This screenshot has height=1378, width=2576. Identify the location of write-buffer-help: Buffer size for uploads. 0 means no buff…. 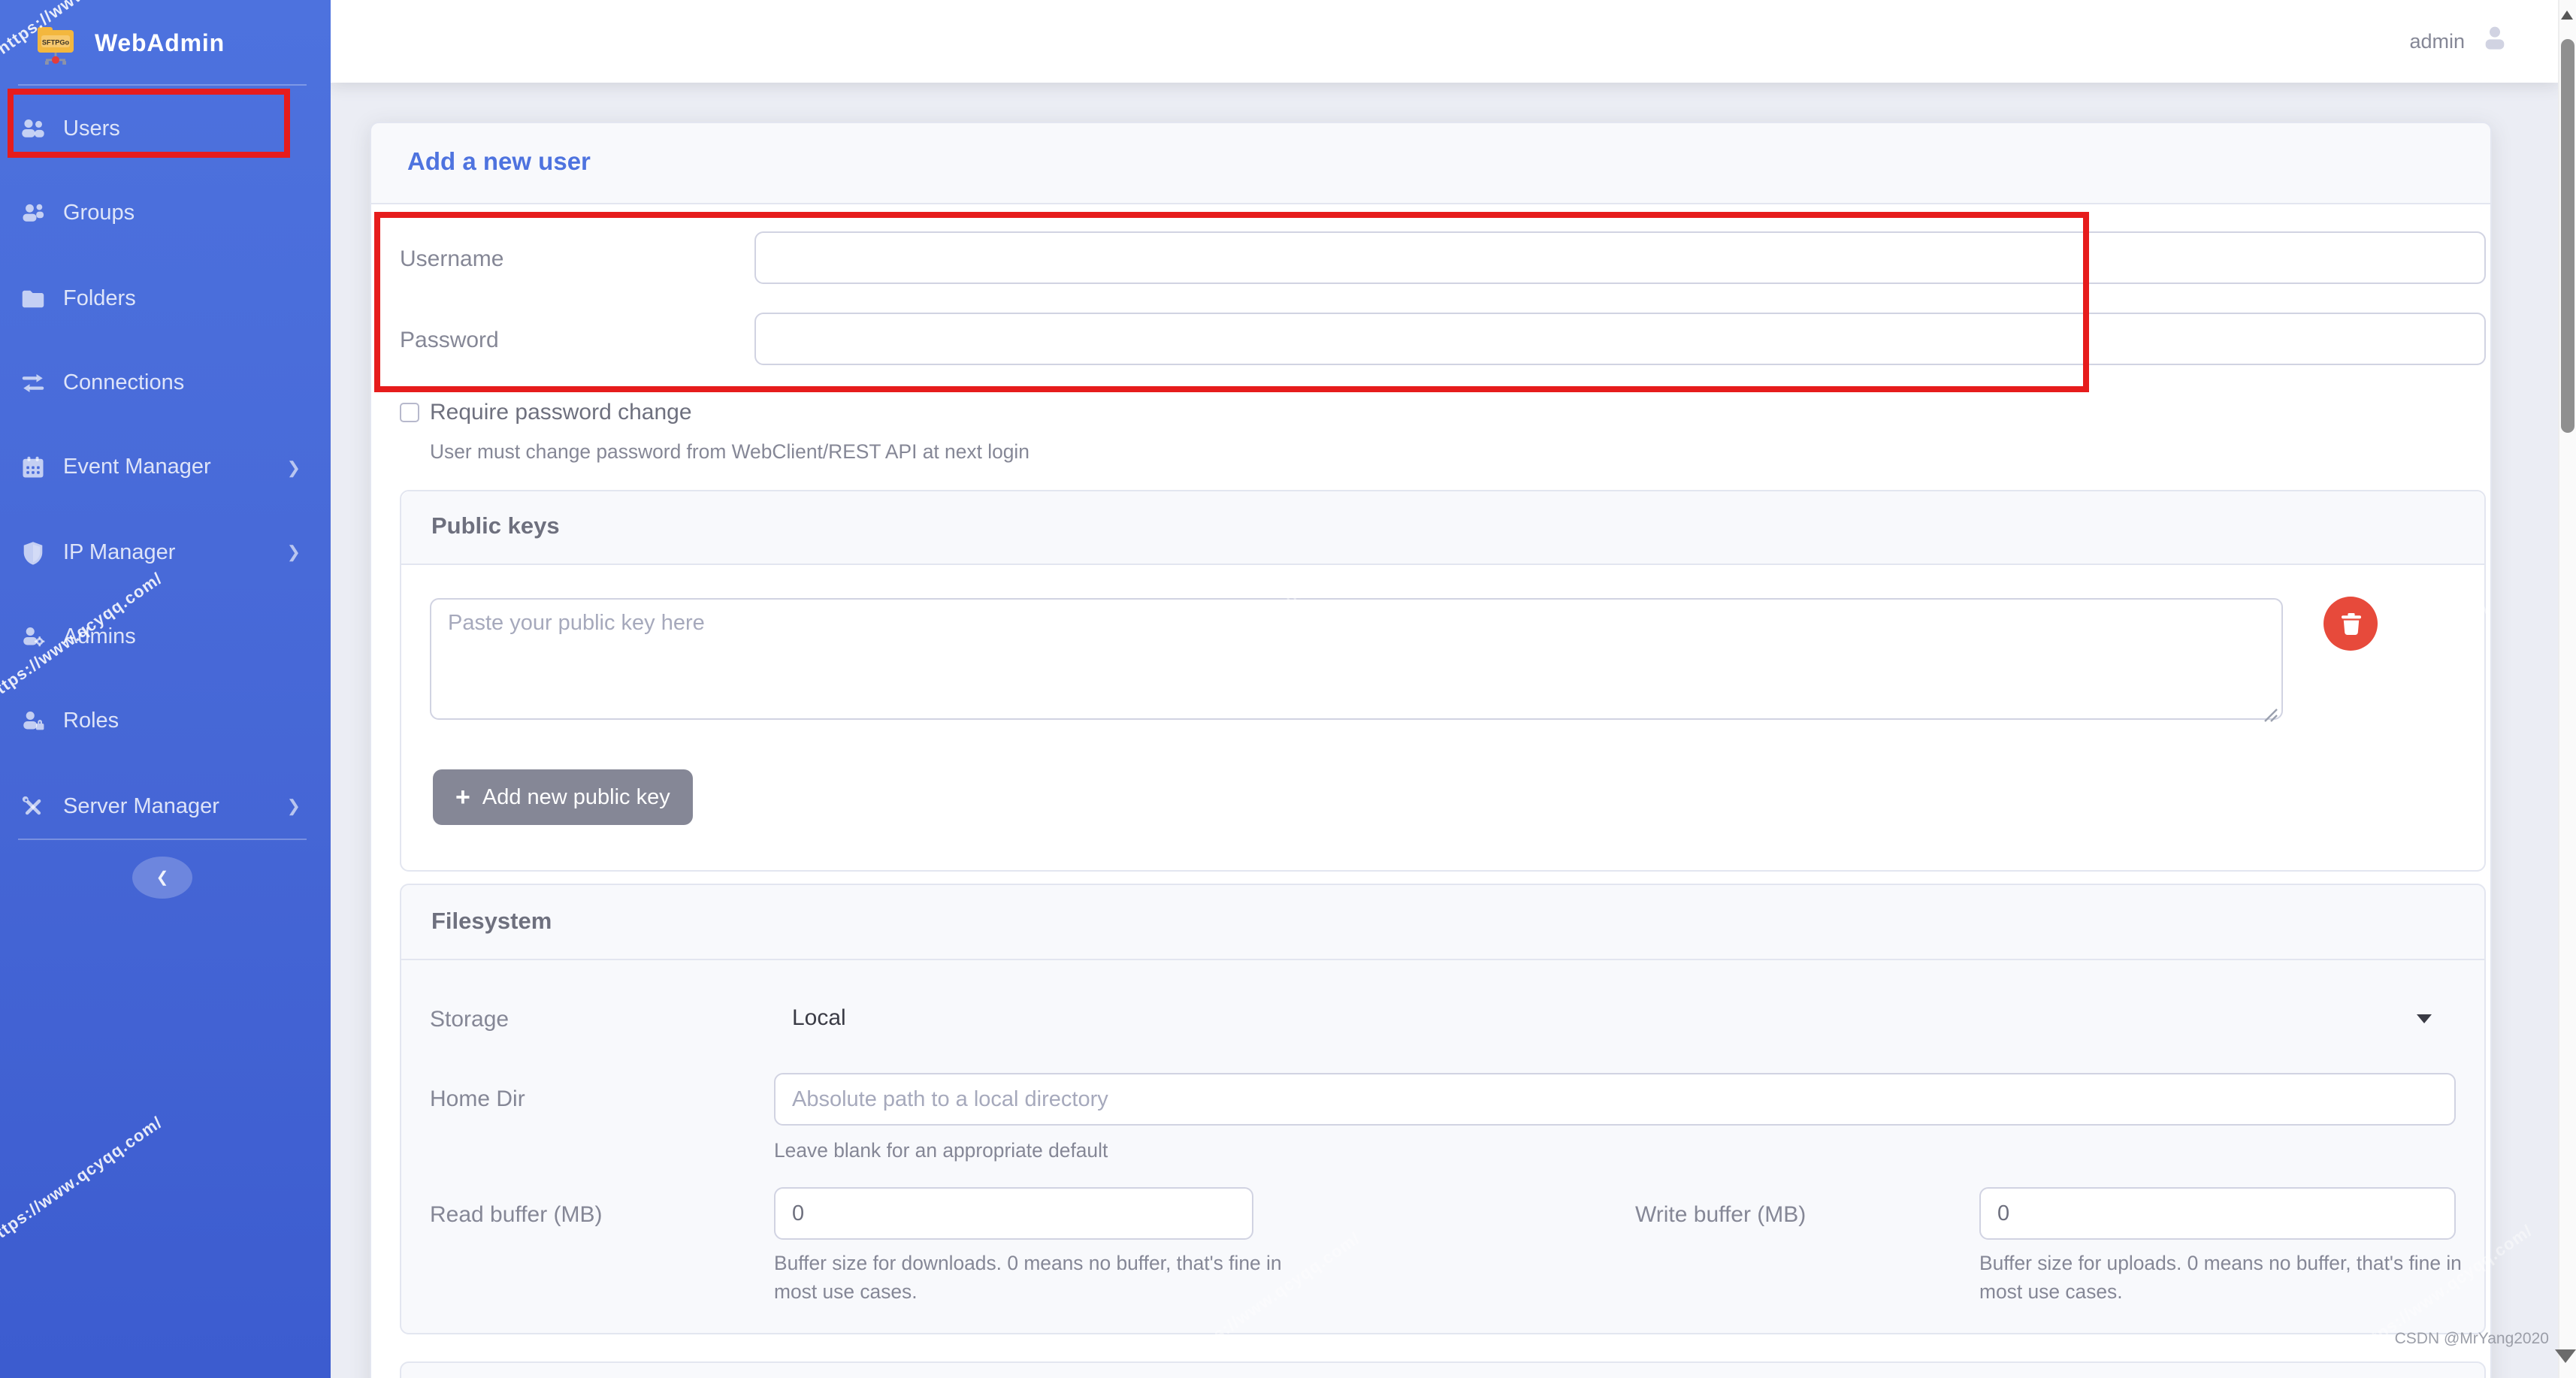
(2221, 1277).